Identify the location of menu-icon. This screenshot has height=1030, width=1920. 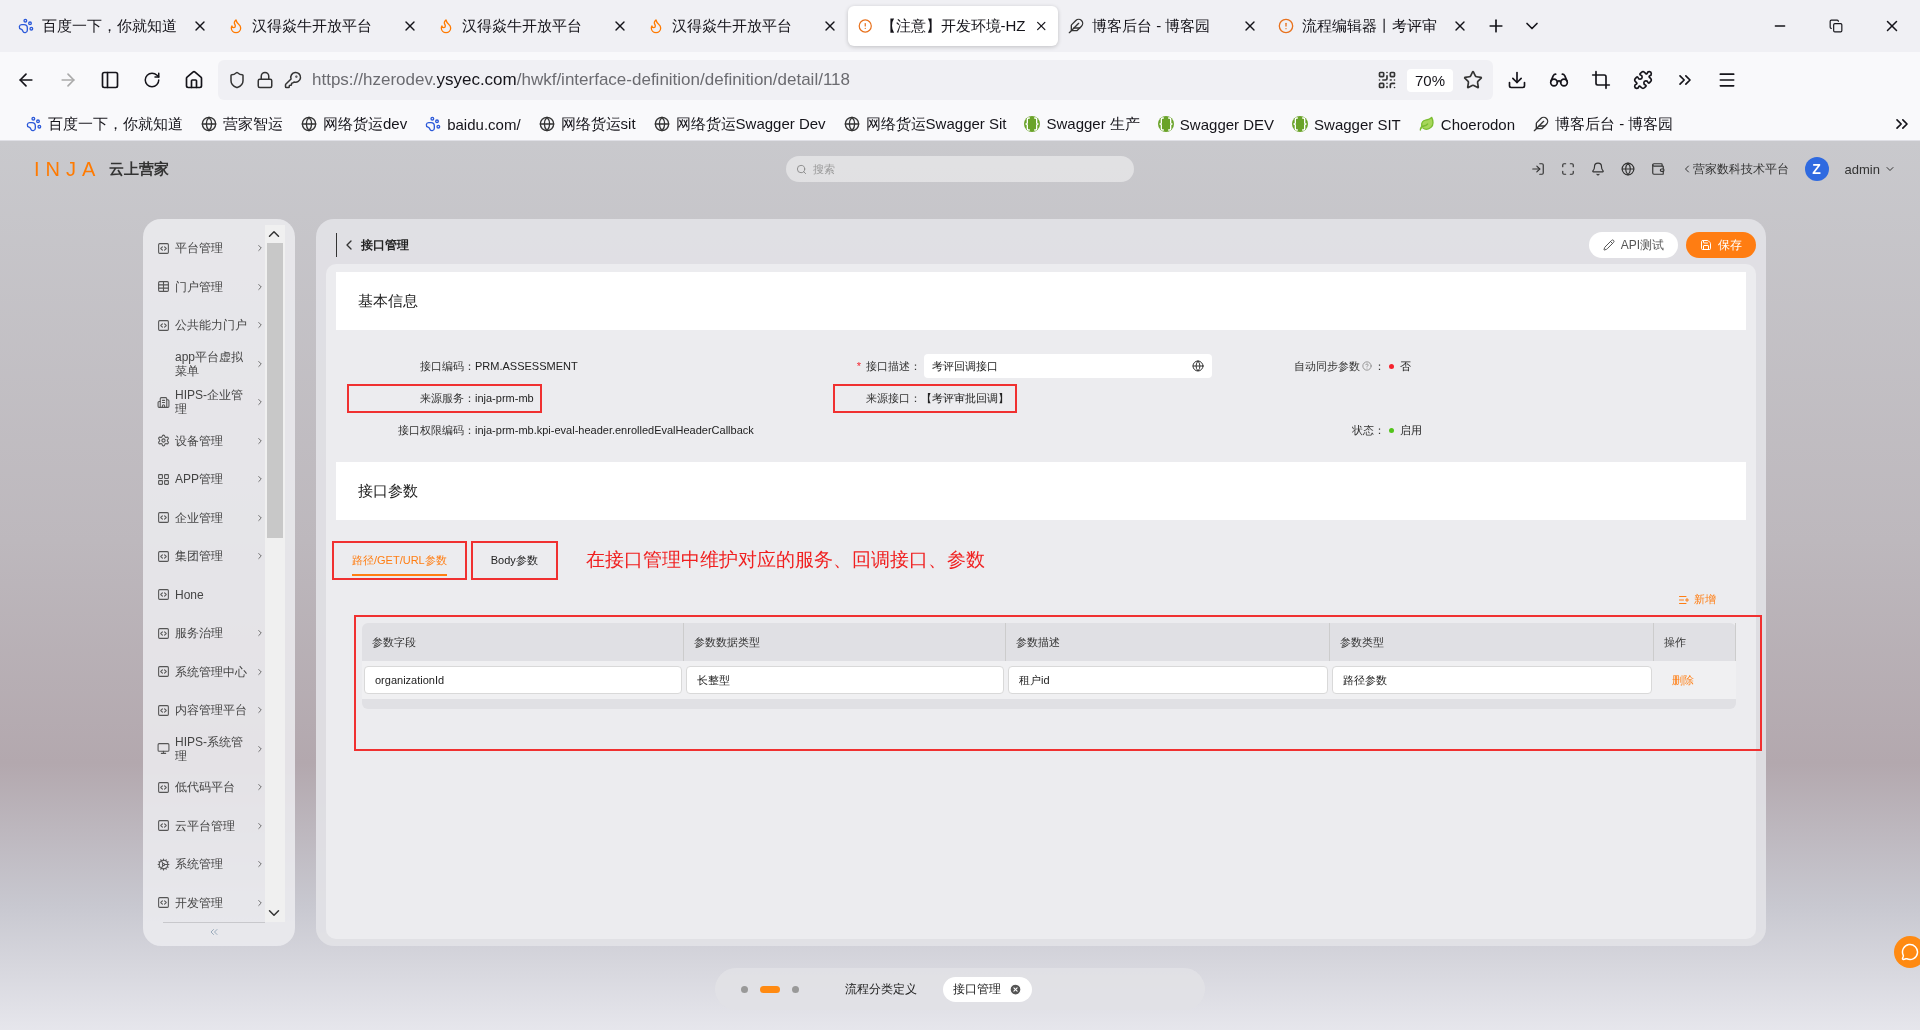
(1727, 80).